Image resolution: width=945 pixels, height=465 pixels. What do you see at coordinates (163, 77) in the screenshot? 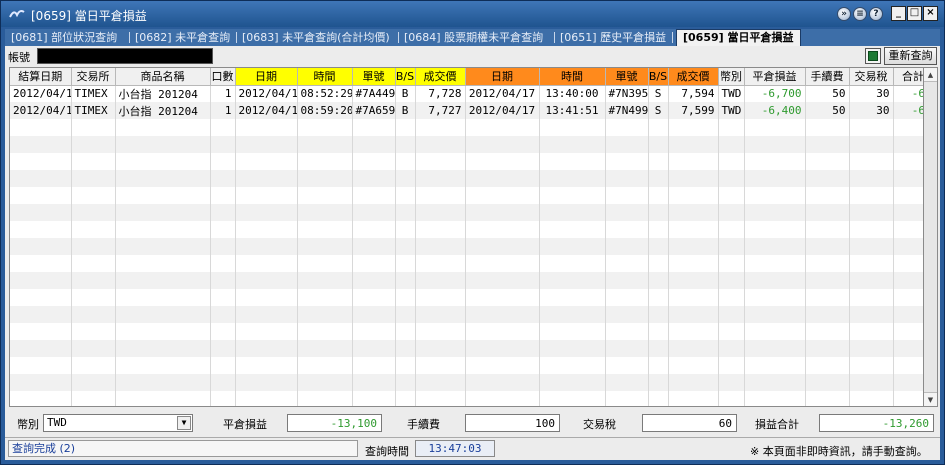
I see `col-header-product: 商品名稱` at bounding box center [163, 77].